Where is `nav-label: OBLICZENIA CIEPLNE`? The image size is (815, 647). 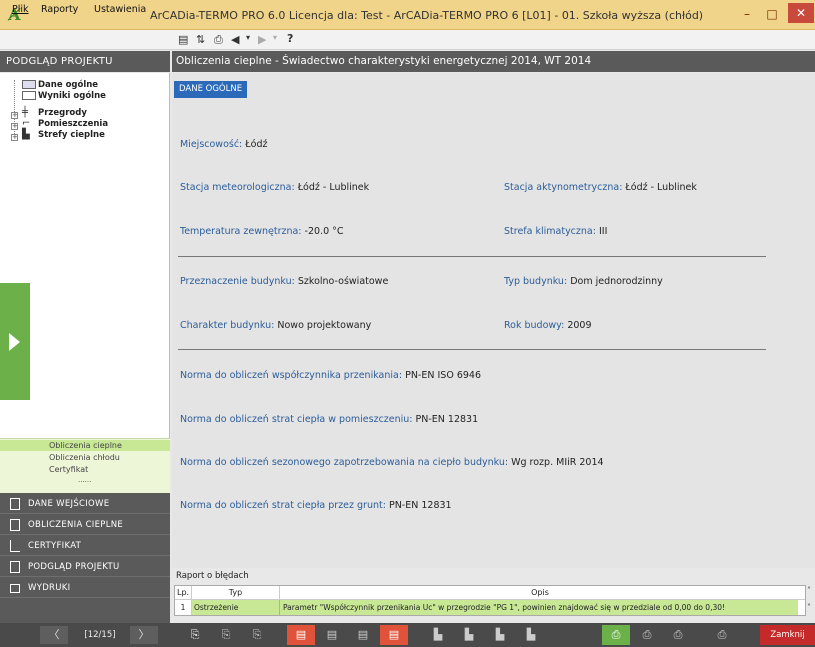 nav-label: OBLICZENIA CIEPLNE is located at coordinates (76, 525).